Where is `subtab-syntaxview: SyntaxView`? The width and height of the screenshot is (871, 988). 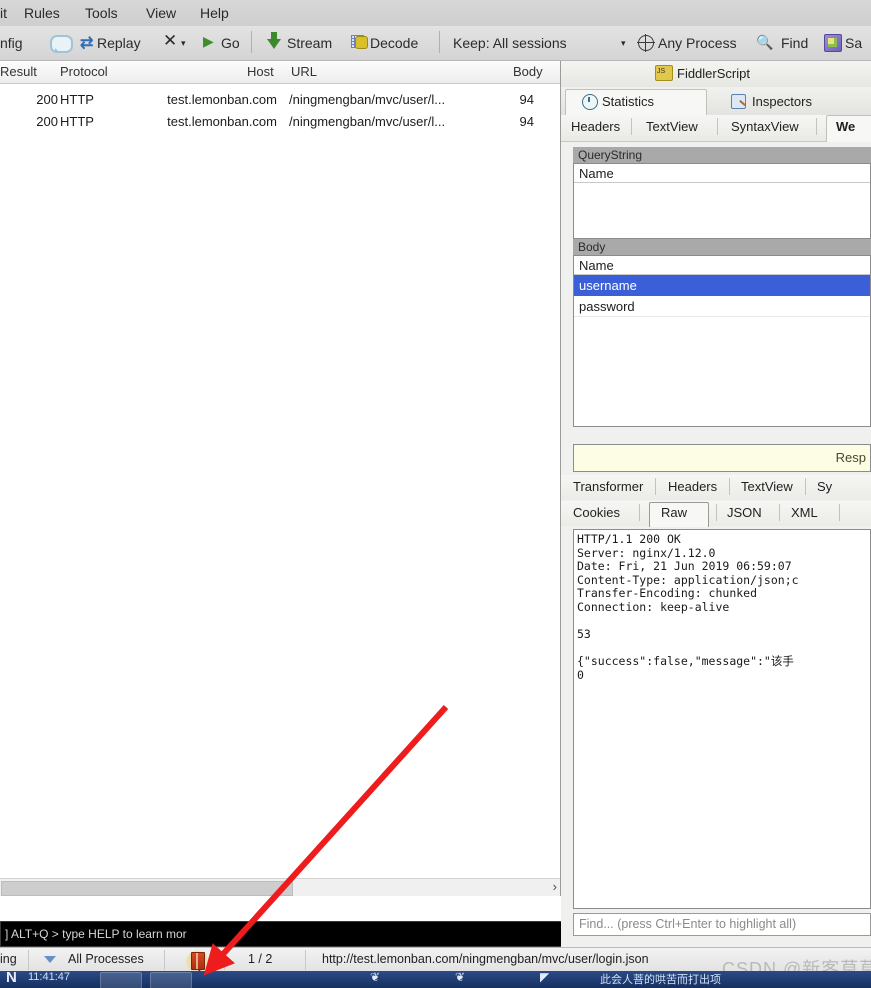
subtab-syntaxview: SyntaxView is located at coordinates (765, 126).